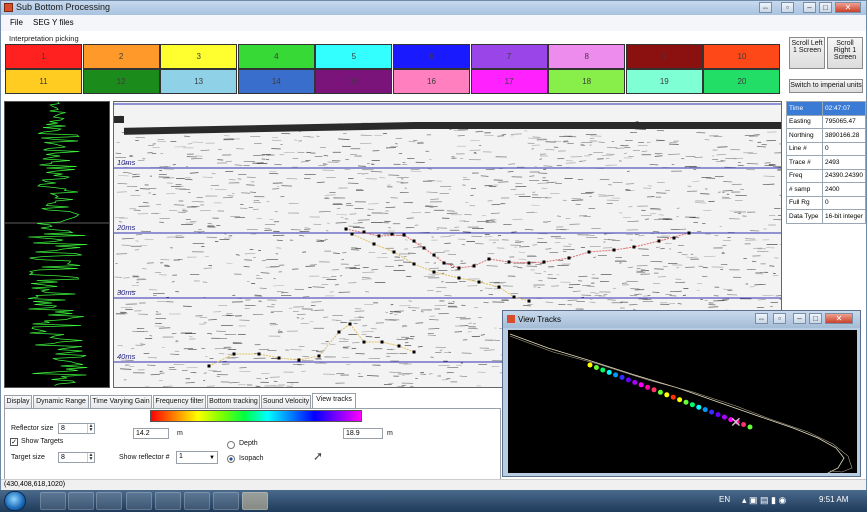  I want to click on track-map-svg: ✕, so click(681, 403).